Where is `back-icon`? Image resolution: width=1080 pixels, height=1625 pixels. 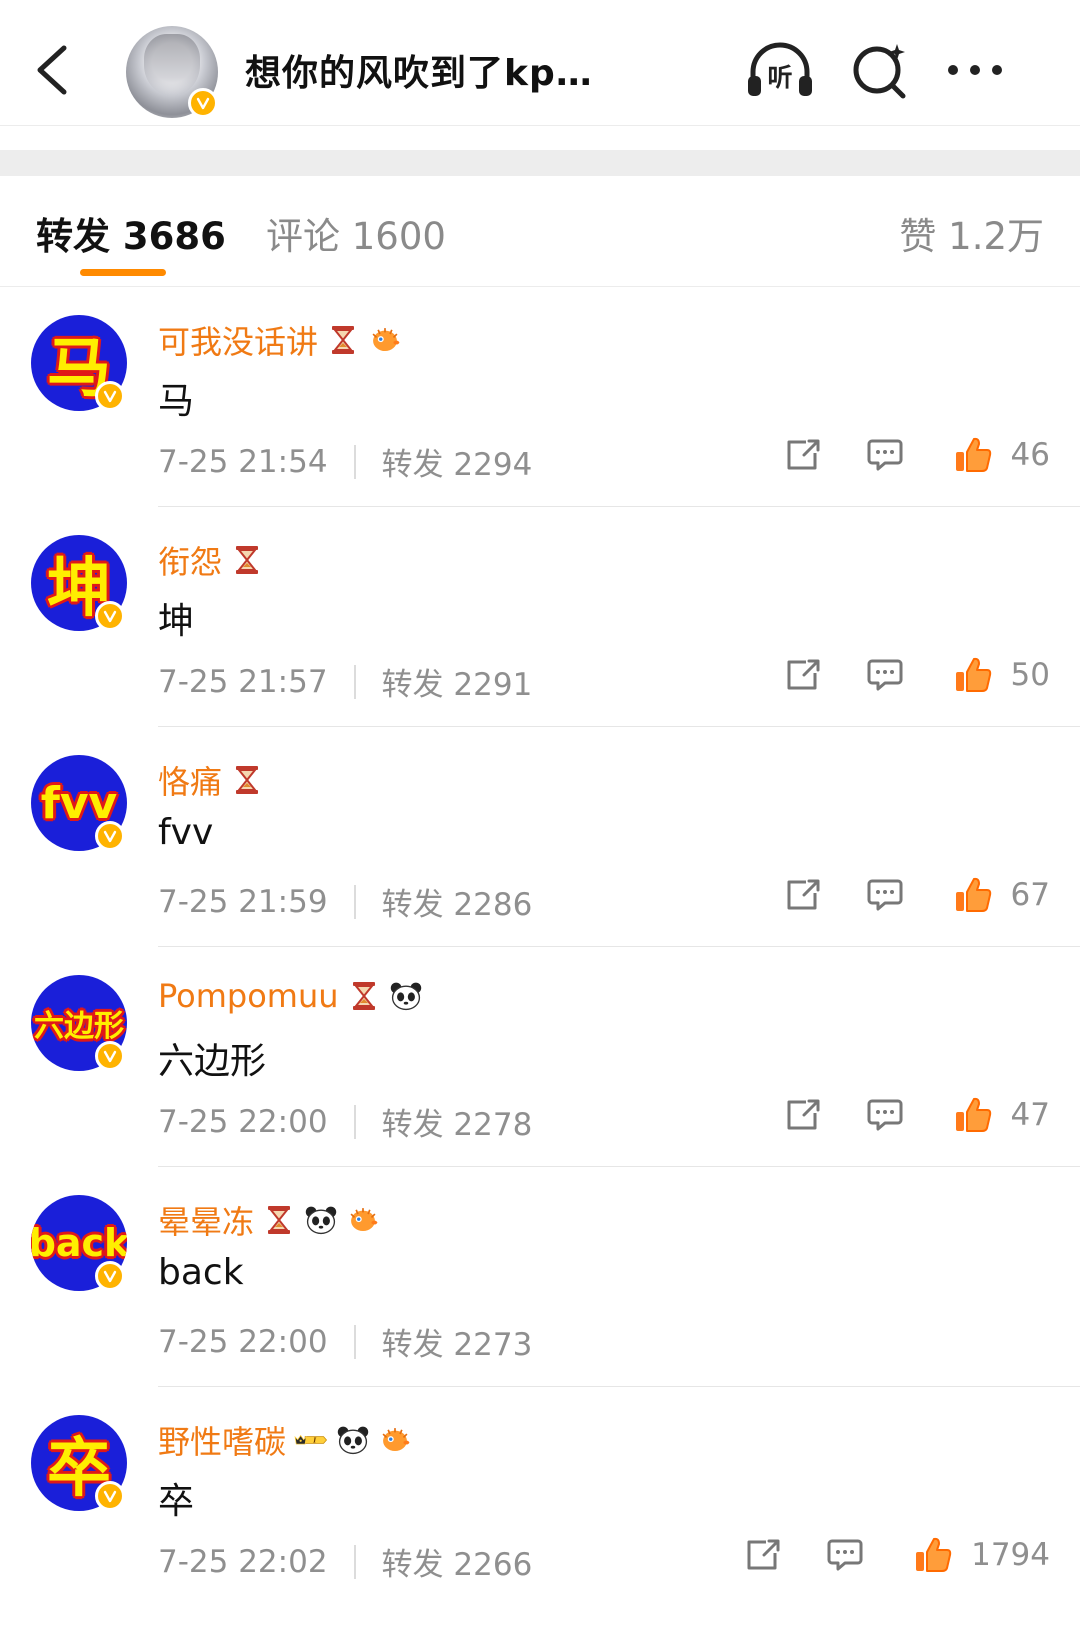
back-icon is located at coordinates (55, 70).